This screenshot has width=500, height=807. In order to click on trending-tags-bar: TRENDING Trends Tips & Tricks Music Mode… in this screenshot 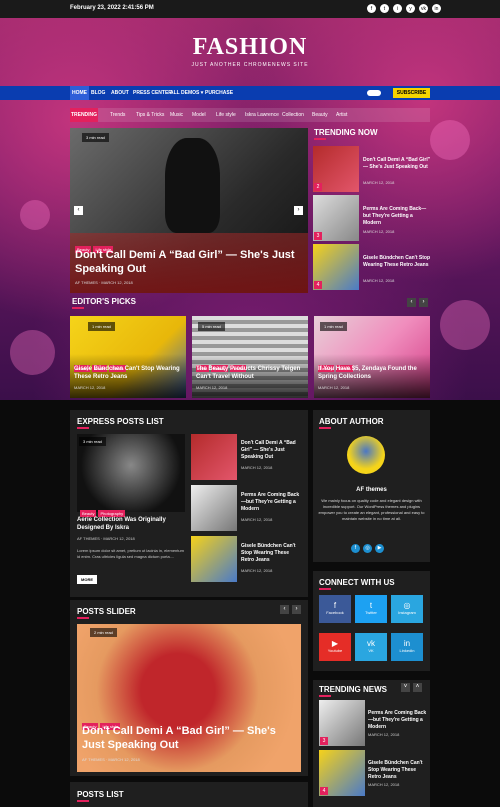, I will do `click(250, 115)`.